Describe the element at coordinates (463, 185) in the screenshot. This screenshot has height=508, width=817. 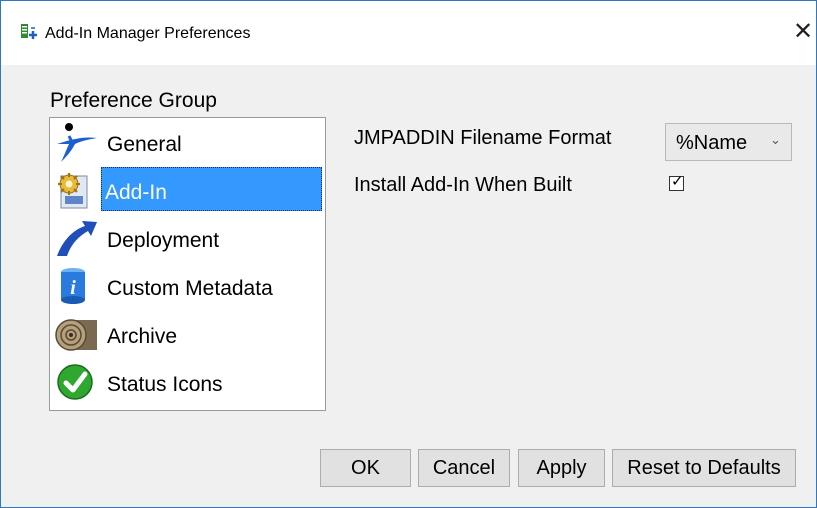
I see `install-when-built-label: Install Add-In When Built` at that location.